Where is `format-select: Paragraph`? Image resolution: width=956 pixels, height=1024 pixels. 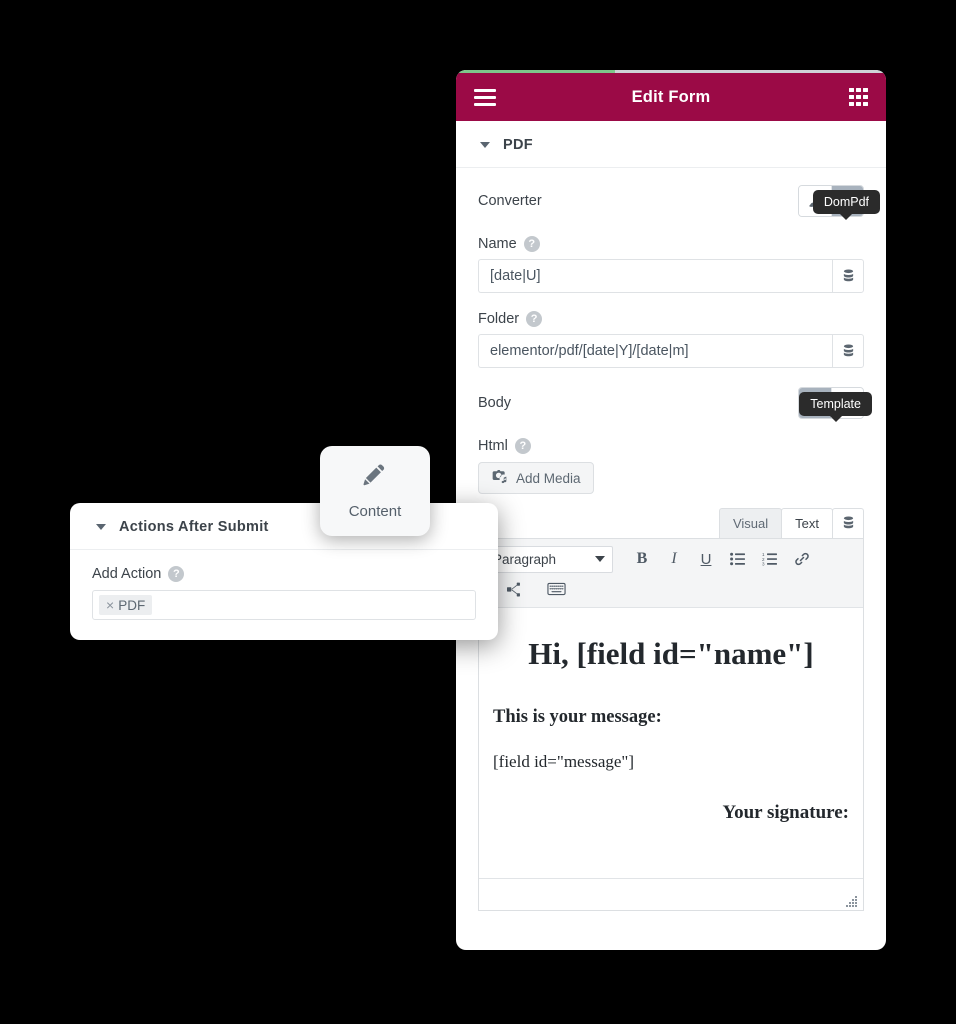 format-select: Paragraph is located at coordinates (549, 559).